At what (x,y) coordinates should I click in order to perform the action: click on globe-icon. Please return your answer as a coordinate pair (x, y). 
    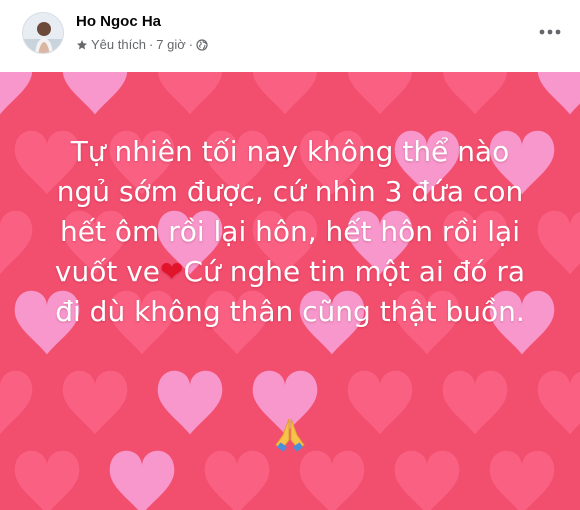
    Looking at the image, I should click on (202, 44).